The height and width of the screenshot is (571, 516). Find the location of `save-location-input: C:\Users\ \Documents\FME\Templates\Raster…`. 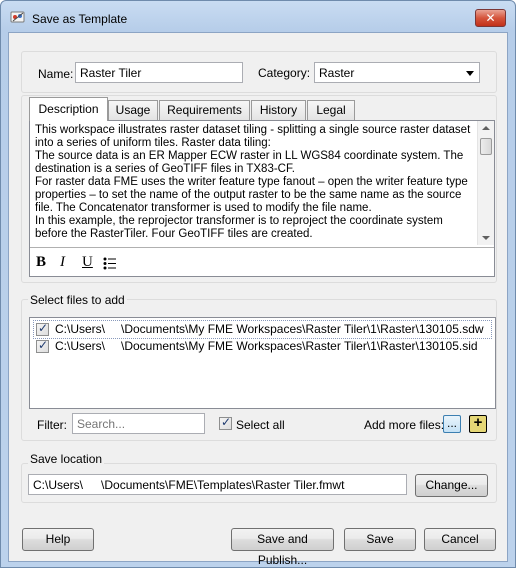

save-location-input: C:\Users\ \Documents\FME\Templates\Raster… is located at coordinates (217, 484).